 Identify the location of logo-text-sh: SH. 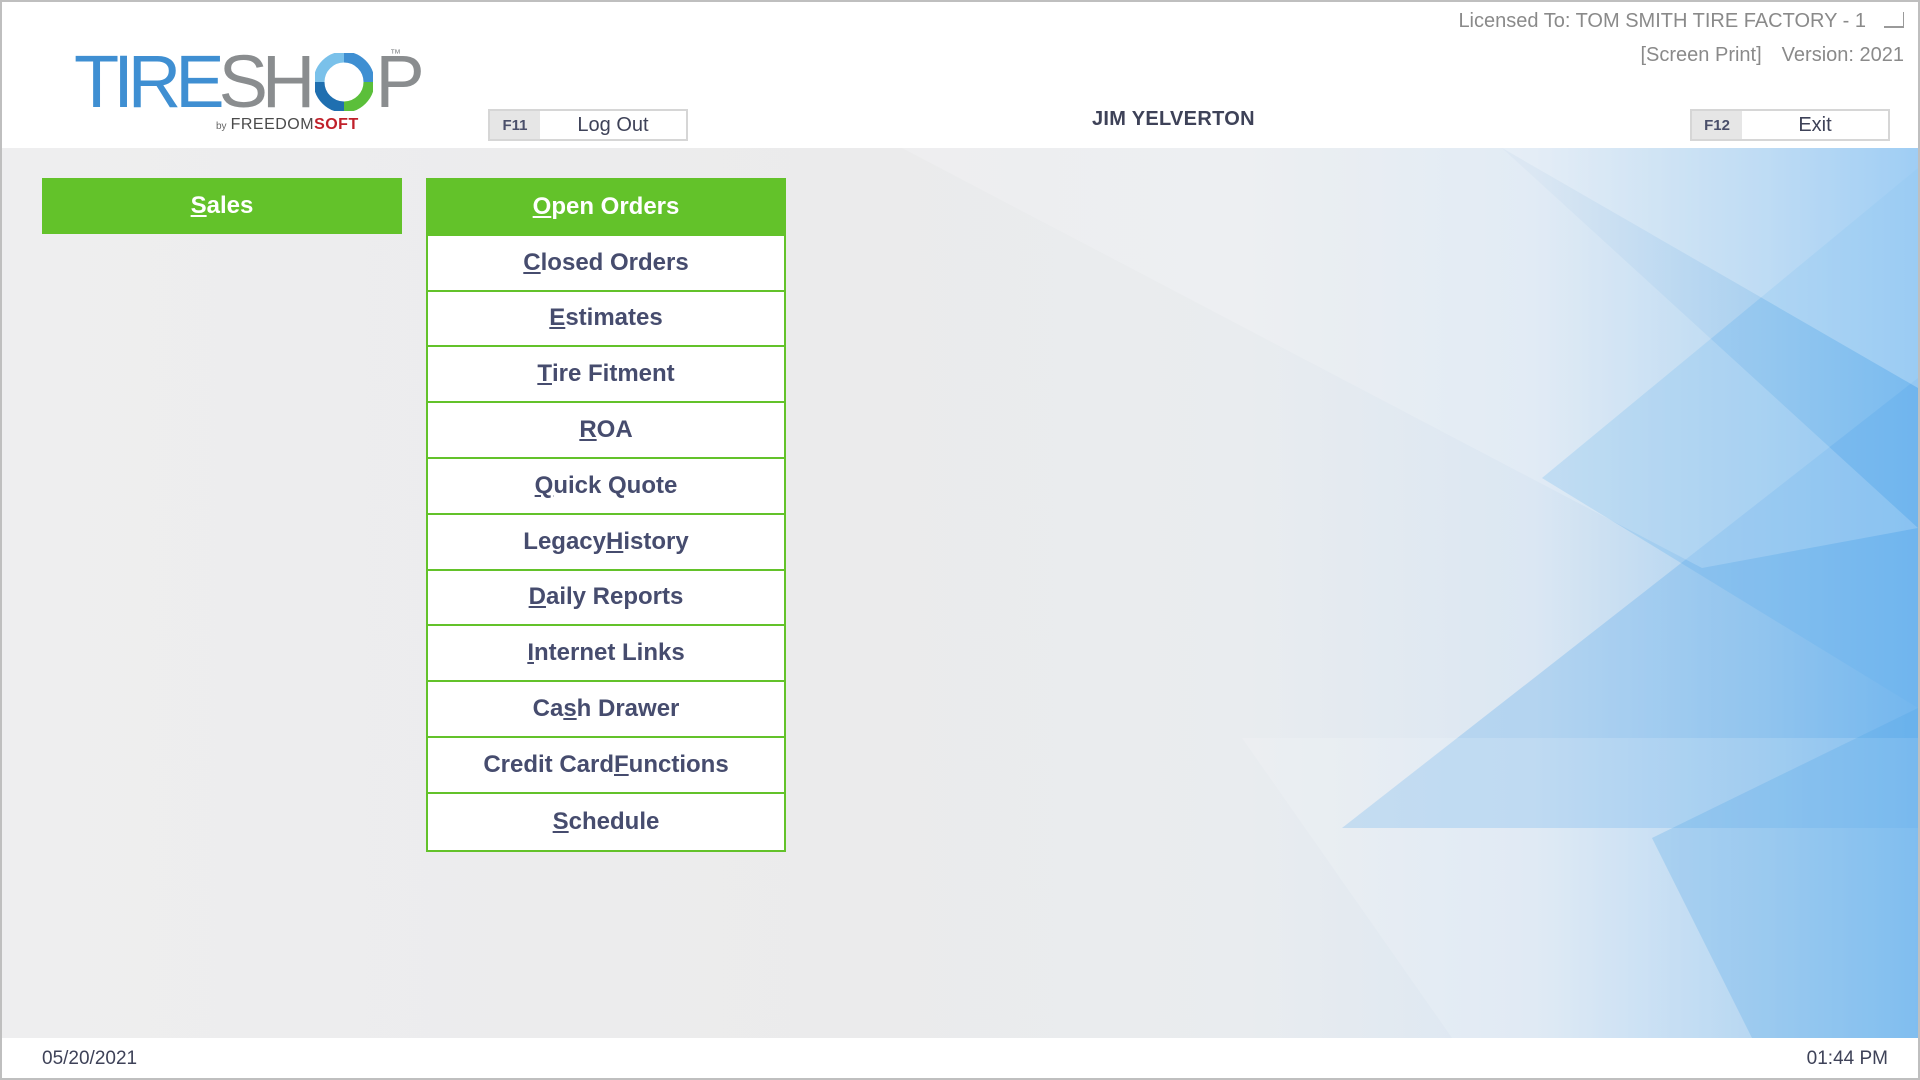
(267, 81).